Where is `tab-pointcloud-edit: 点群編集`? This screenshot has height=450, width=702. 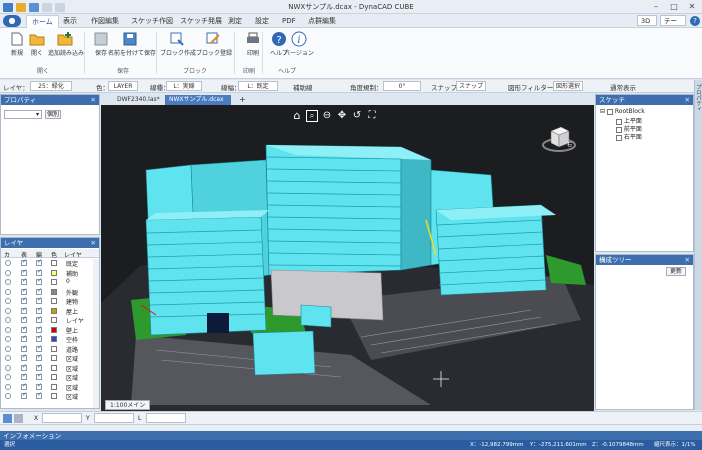
tab-pointcloud-edit: 点群編集 is located at coordinates (322, 21).